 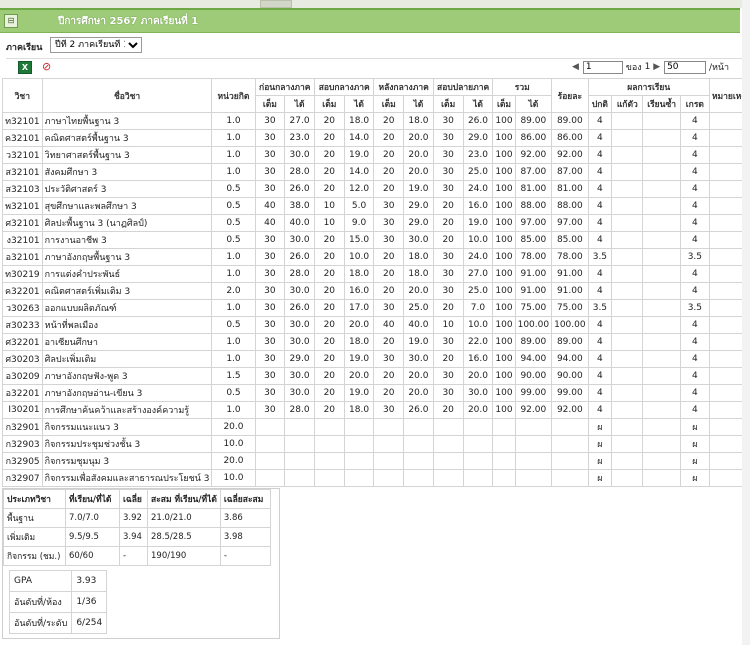 What do you see at coordinates (127, 95) in the screenshot?
I see `col-name: ชื่อวิชา` at bounding box center [127, 95].